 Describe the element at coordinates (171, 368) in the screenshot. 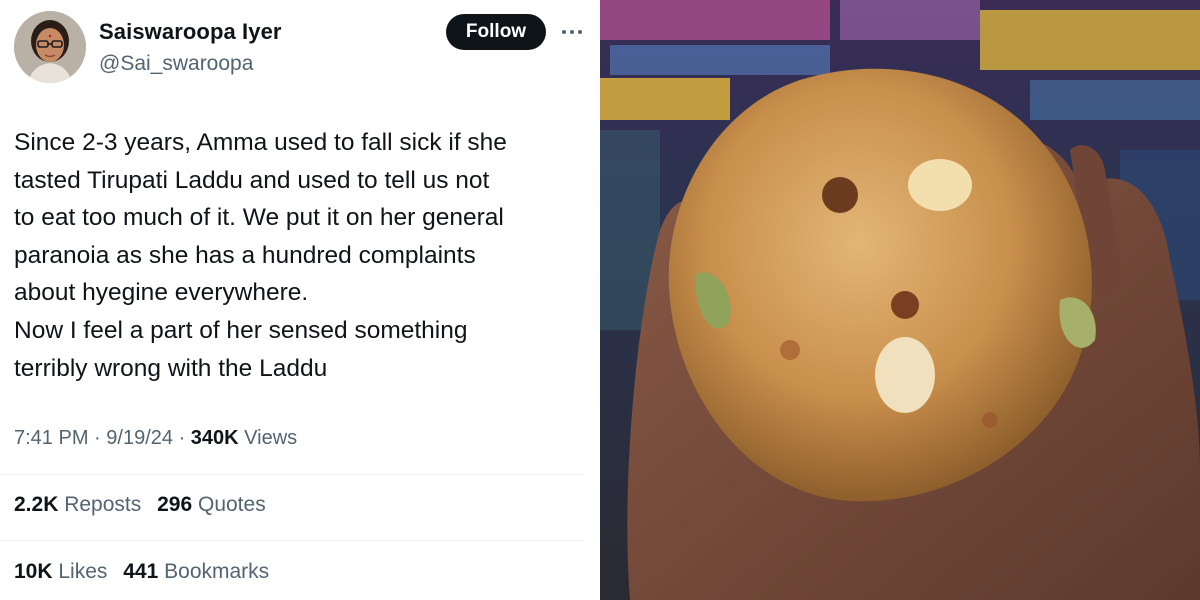

I see `tweet-text-line: terribly wrong with the Laddu` at that location.